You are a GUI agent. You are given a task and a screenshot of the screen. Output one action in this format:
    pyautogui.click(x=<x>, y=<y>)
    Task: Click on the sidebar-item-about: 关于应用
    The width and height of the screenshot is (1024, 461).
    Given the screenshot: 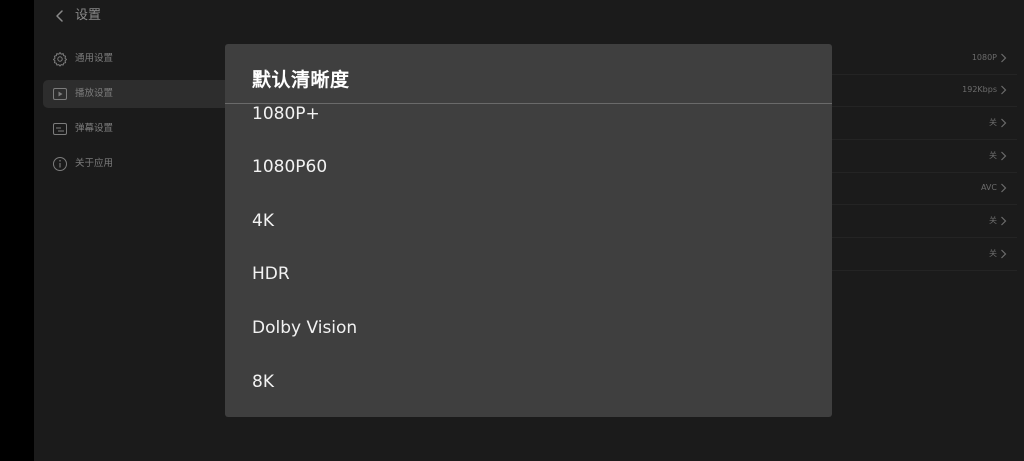 What is the action you would take?
    pyautogui.click(x=143, y=164)
    